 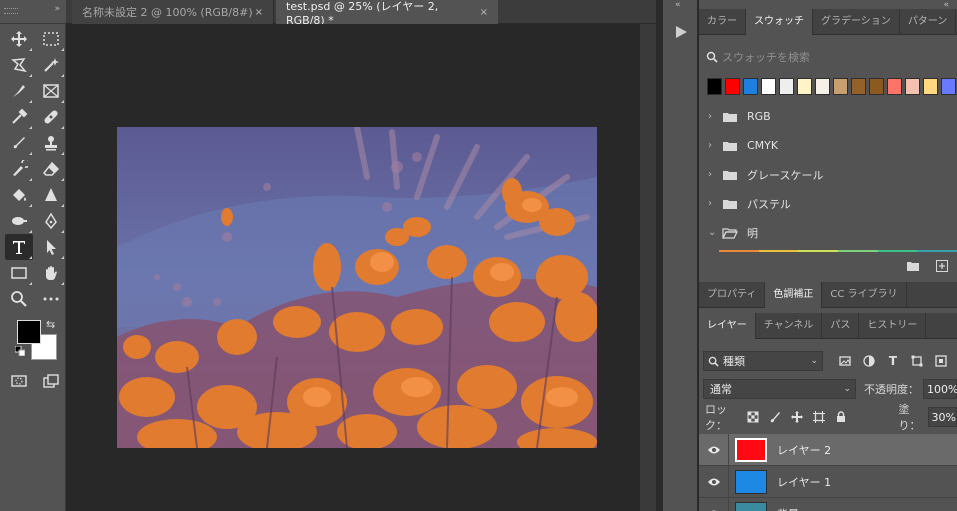 What do you see at coordinates (51, 247) in the screenshot?
I see `path-selection-tool` at bounding box center [51, 247].